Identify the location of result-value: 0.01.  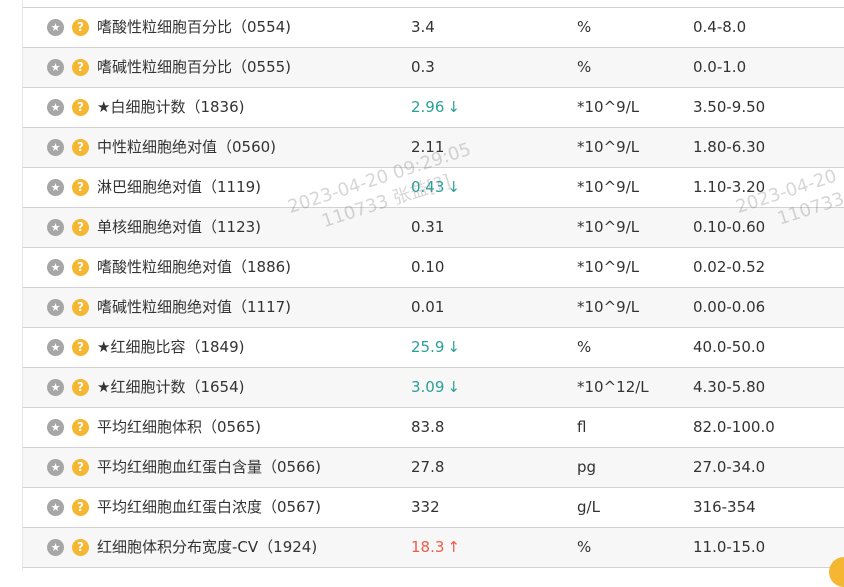
(428, 307).